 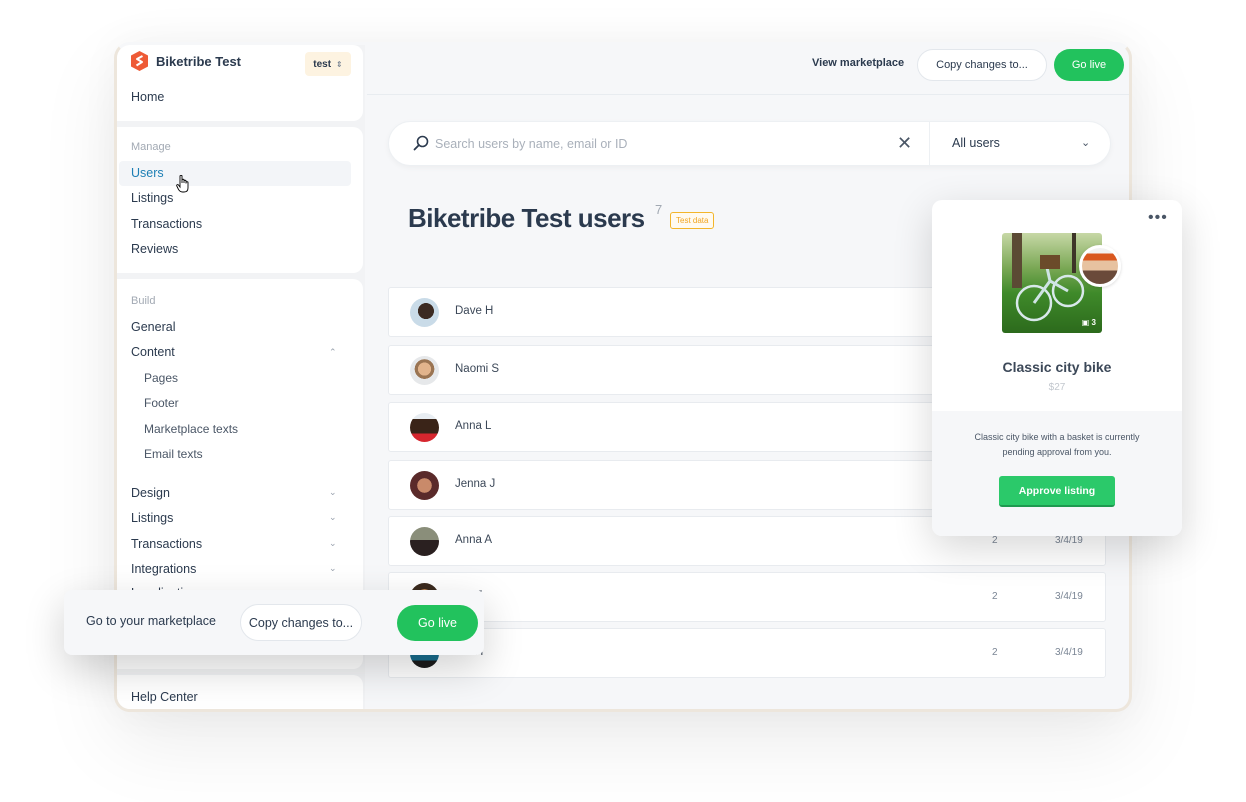 What do you see at coordinates (858, 63) in the screenshot?
I see `view-marketplace-link: View marketplace` at bounding box center [858, 63].